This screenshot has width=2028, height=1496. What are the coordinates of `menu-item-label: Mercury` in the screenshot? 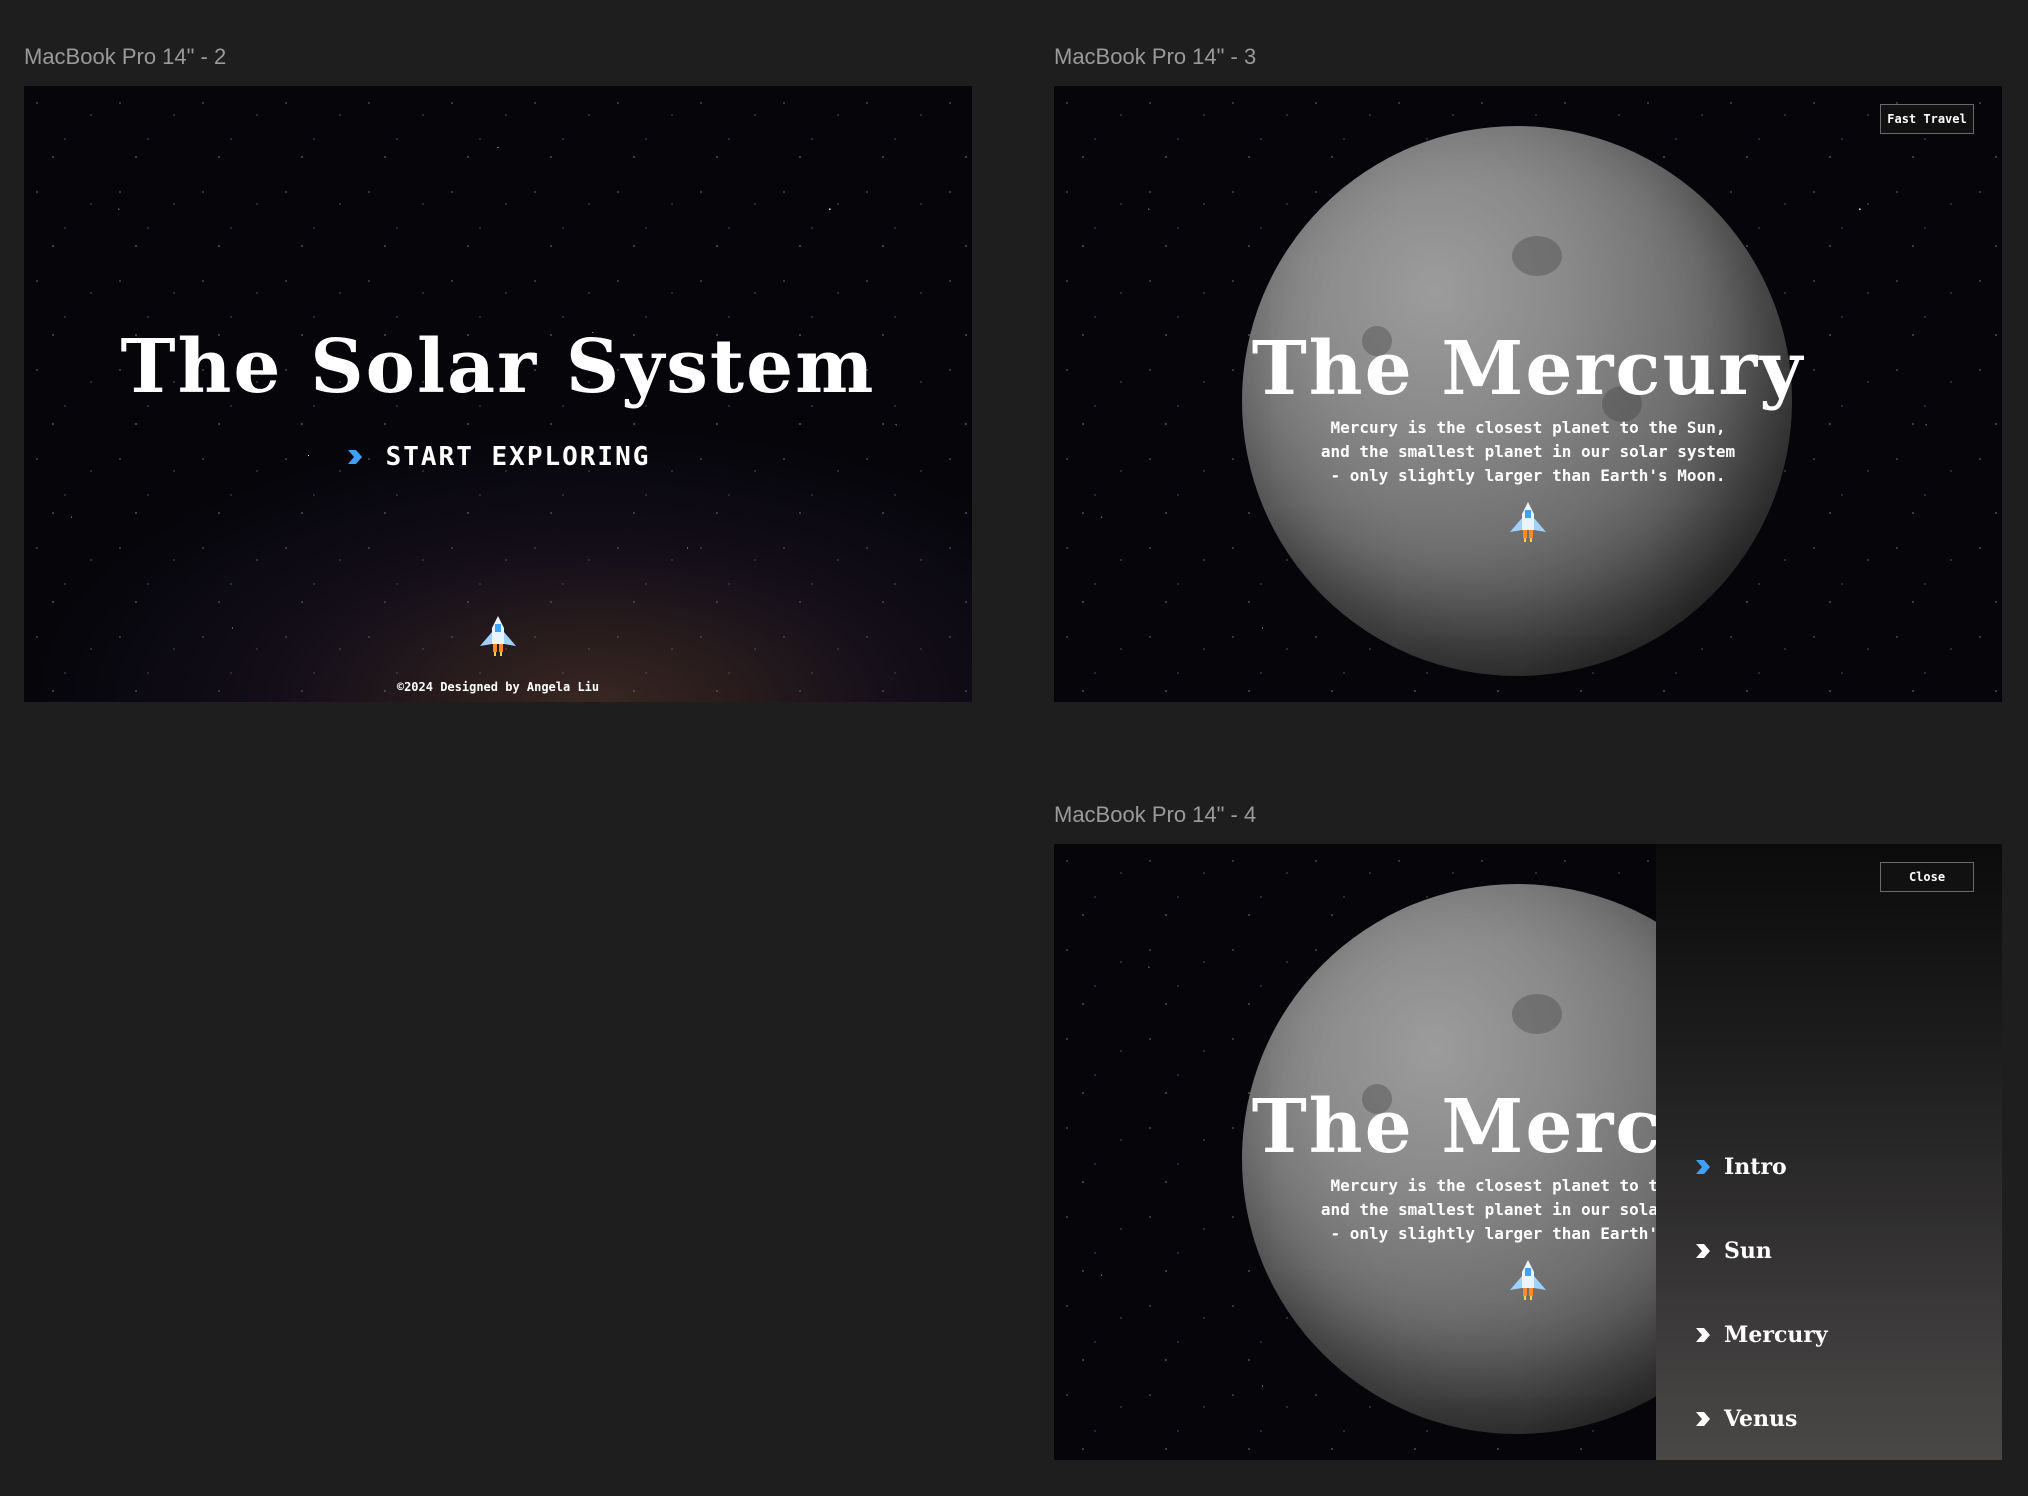 It's located at (1776, 1335).